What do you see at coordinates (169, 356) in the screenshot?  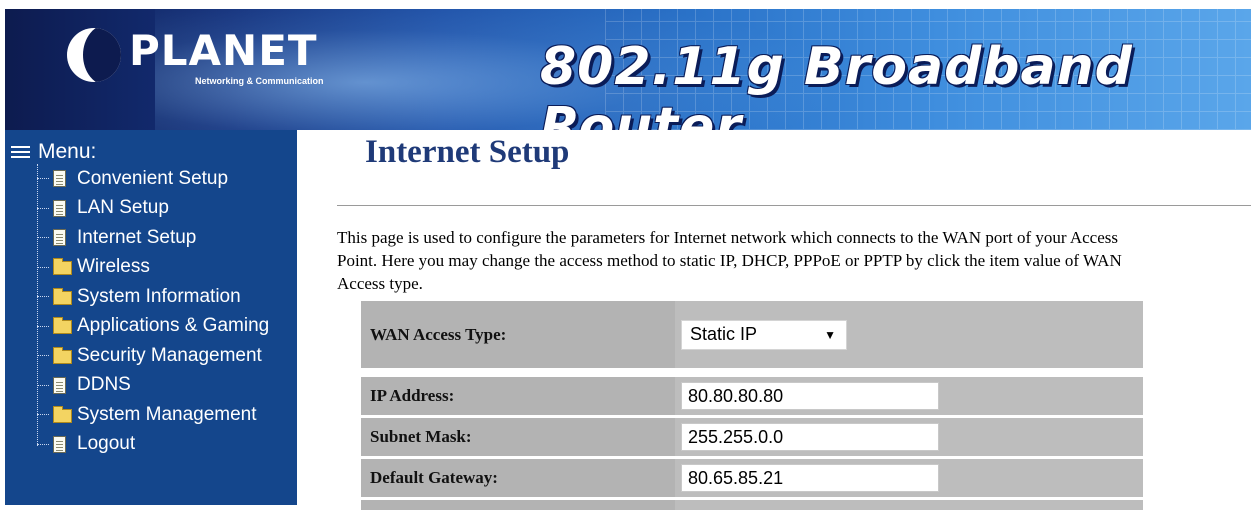 I see `sidebar-item-label: Security Management` at bounding box center [169, 356].